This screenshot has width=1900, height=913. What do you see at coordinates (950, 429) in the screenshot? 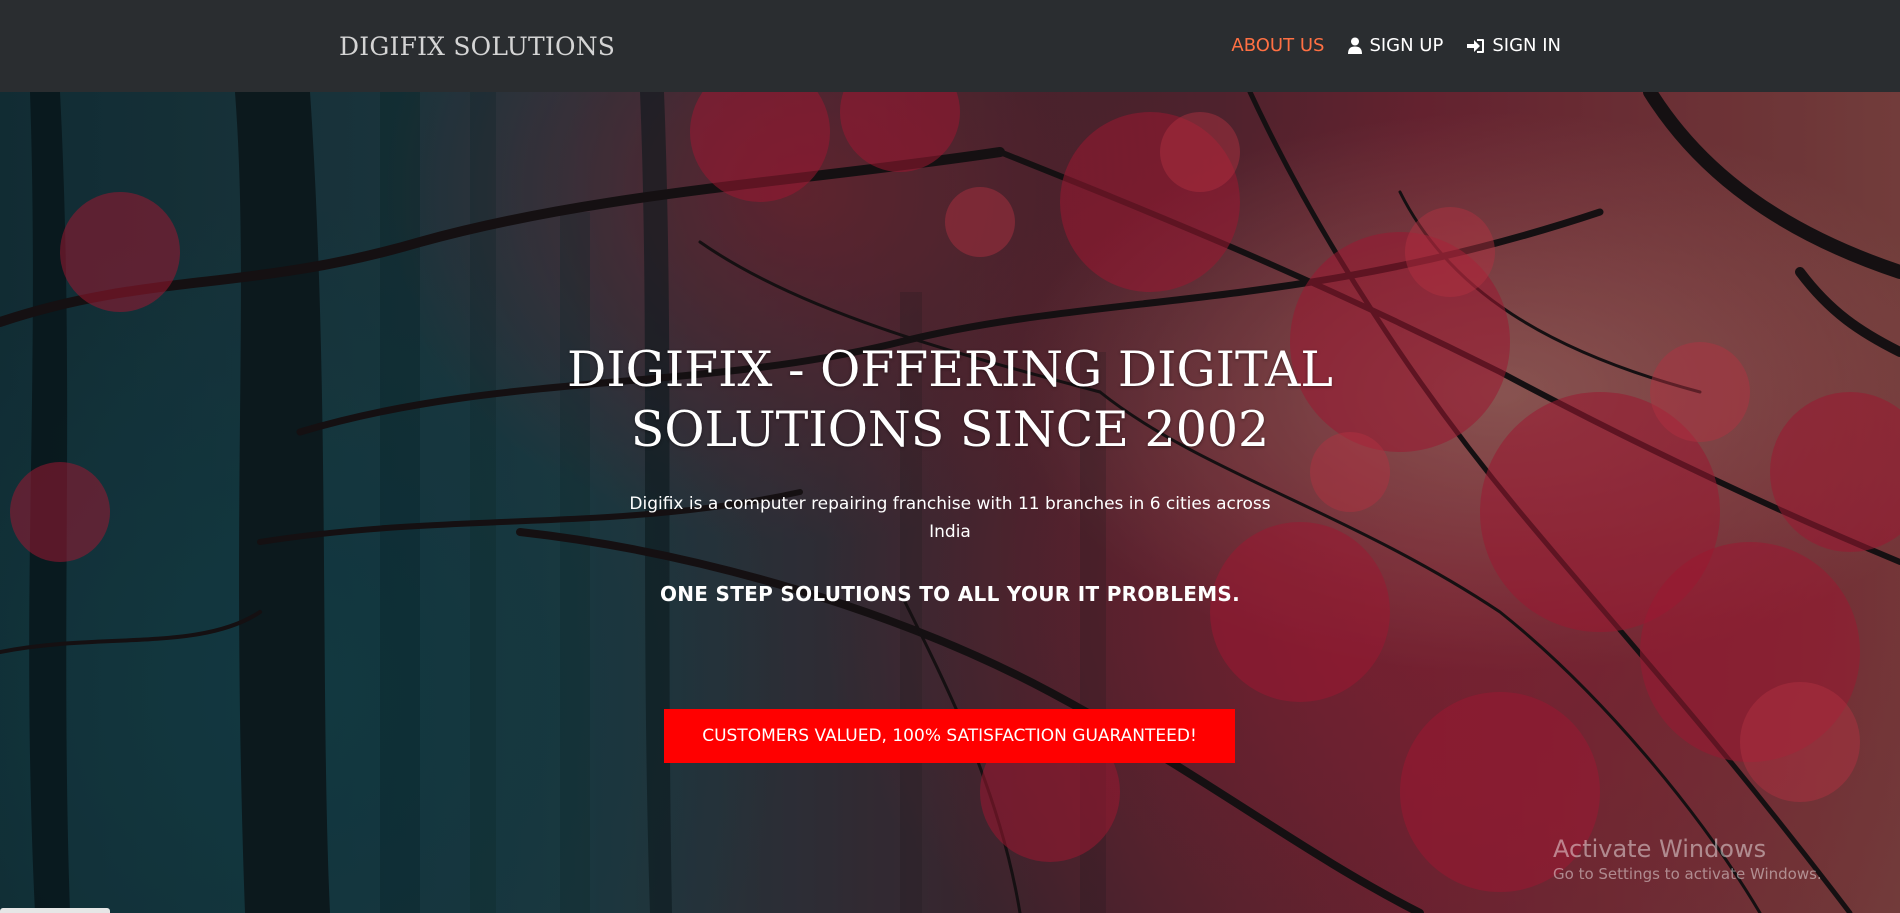
I see `hero-title-line-2: SOLUTIONS SINCE 2002` at bounding box center [950, 429].